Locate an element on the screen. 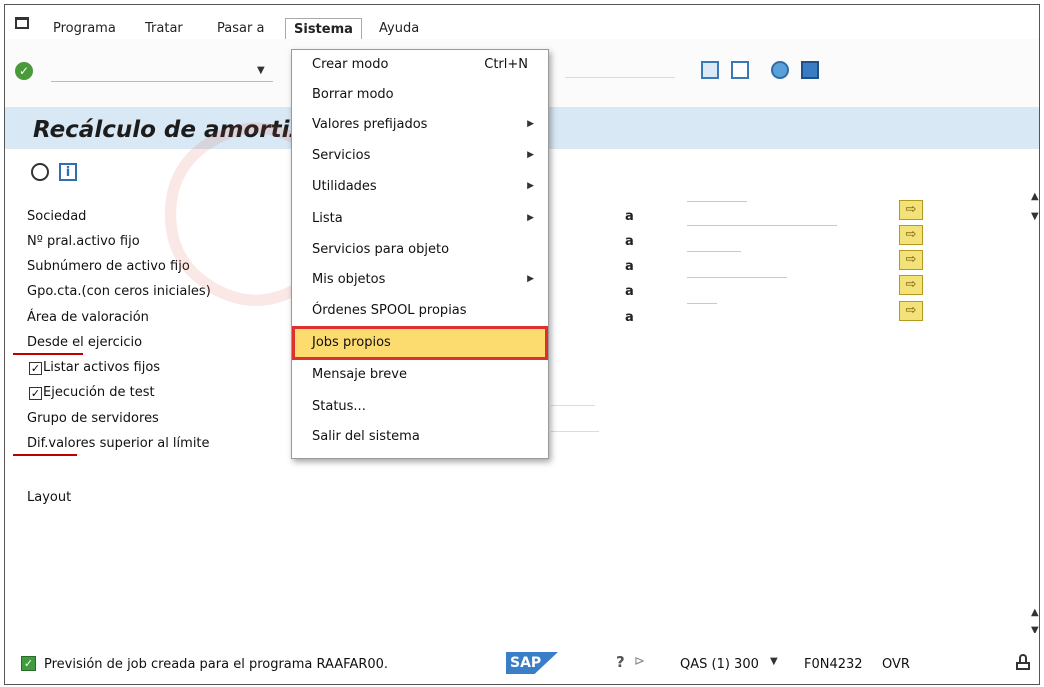 The image size is (1044, 687). menu-item-label: Órdenes SPOOL propias is located at coordinates (389, 310).